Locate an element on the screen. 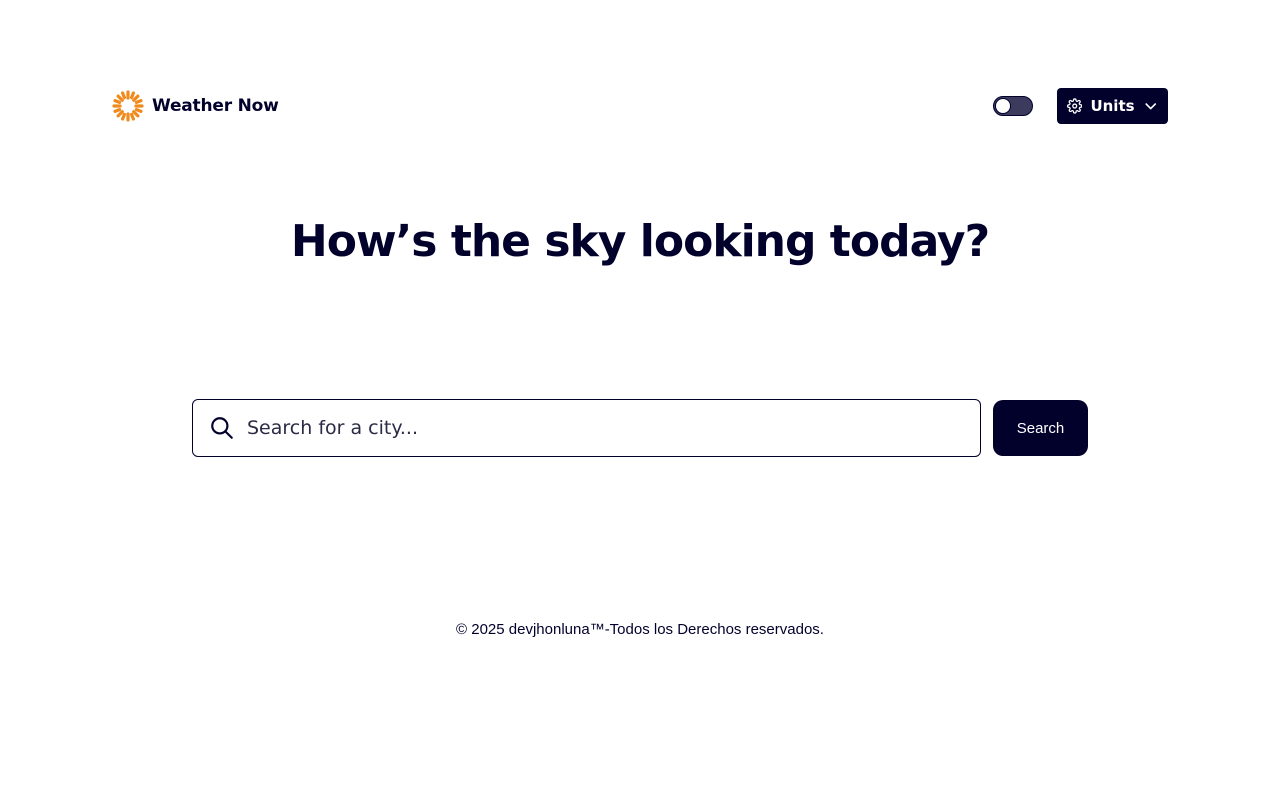 The width and height of the screenshot is (1280, 800). brand-name: Weather Now is located at coordinates (215, 106).